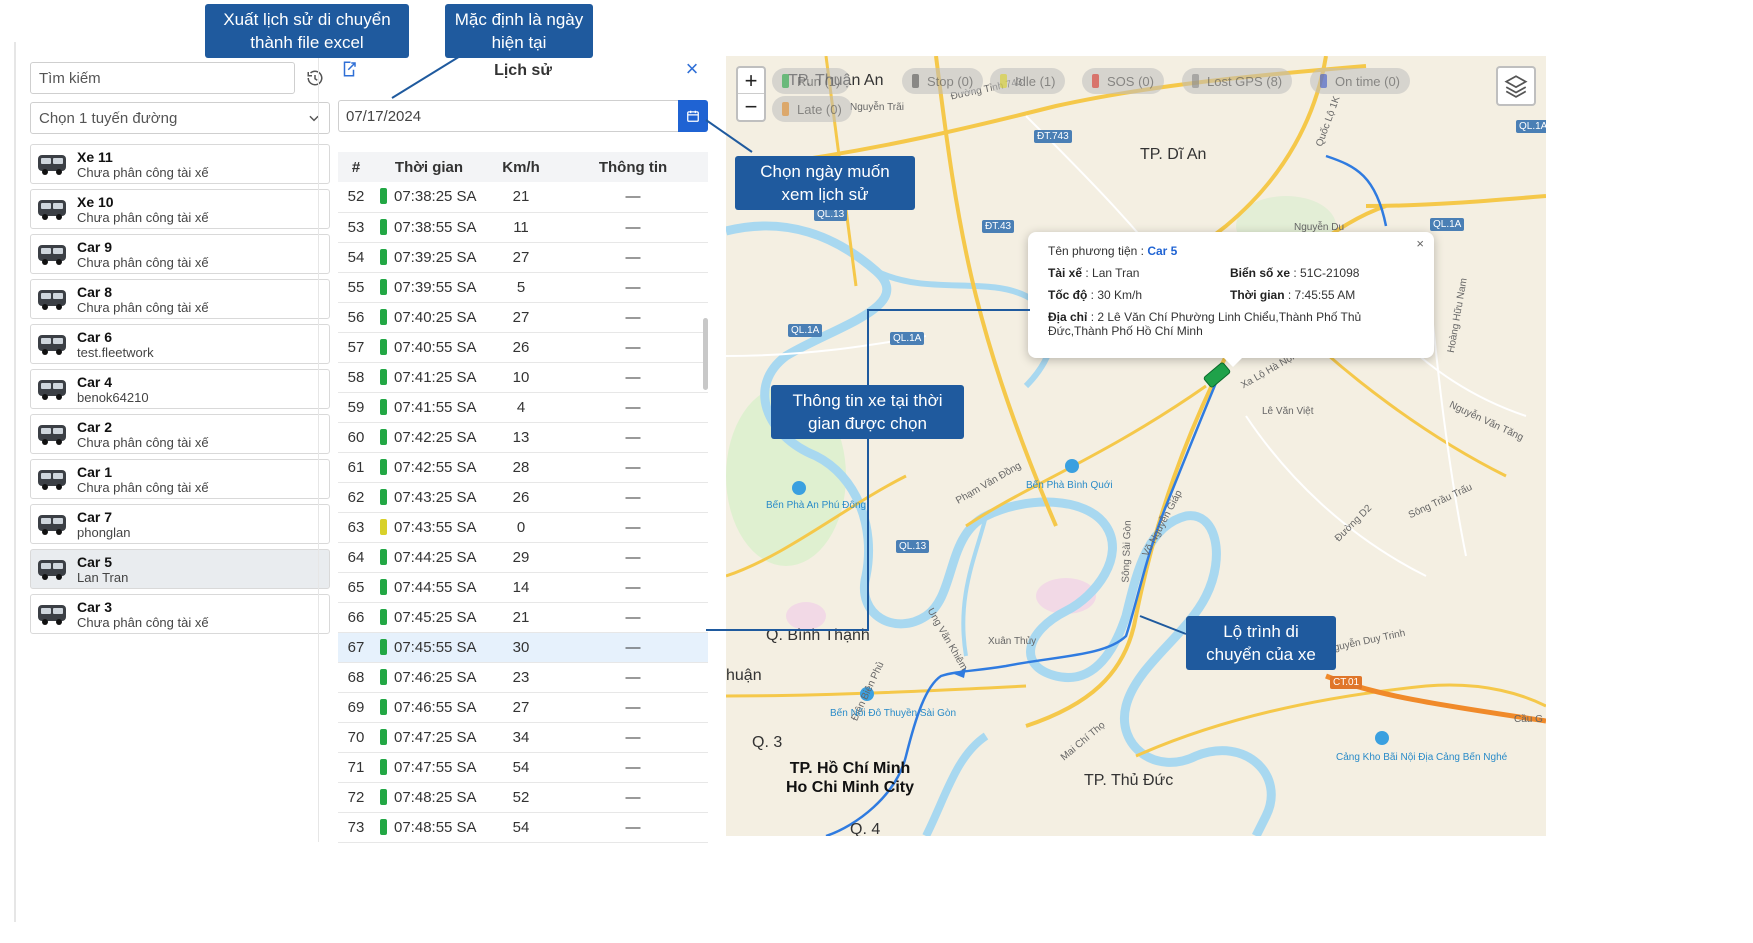  I want to click on history-row: 70 07:47:25 SA 34—, so click(523, 737).